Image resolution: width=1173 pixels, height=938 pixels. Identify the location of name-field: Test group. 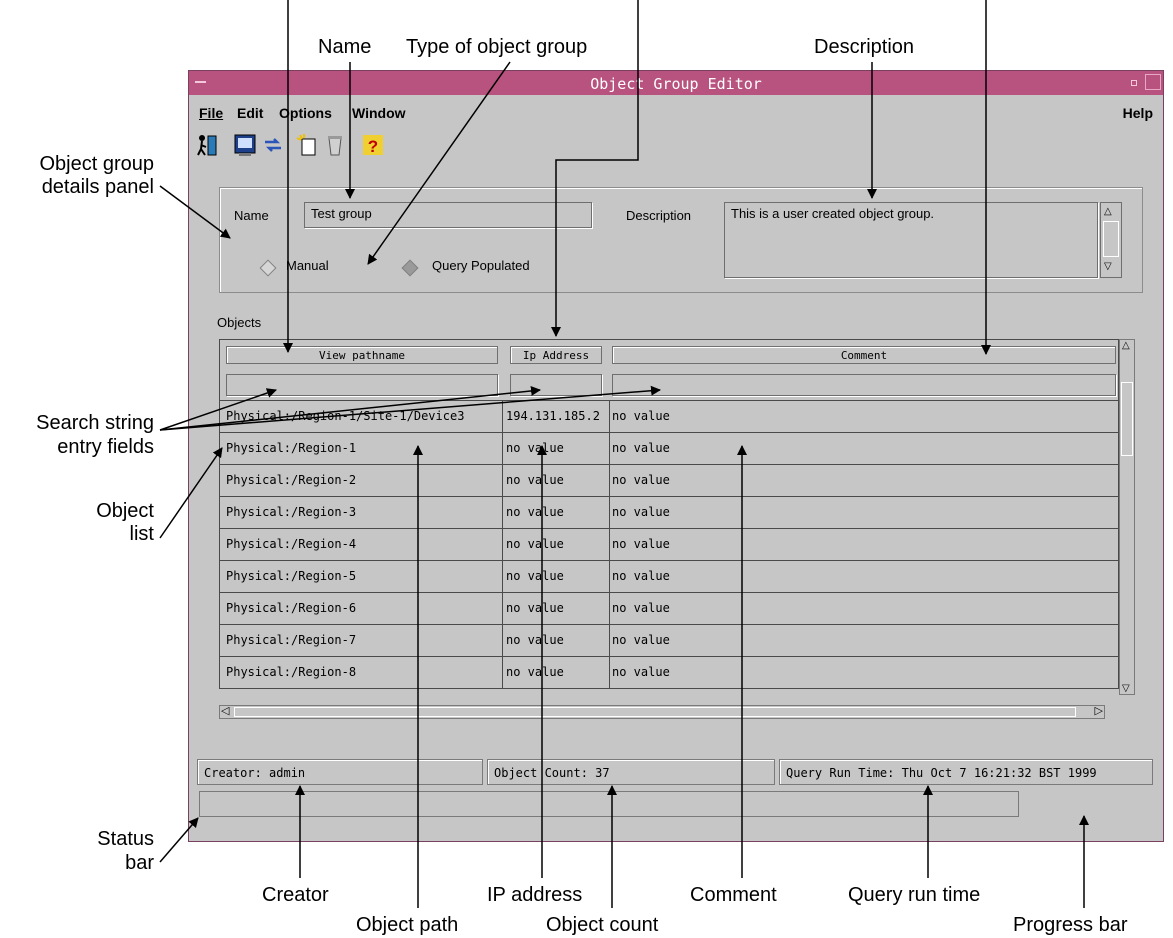
(448, 215).